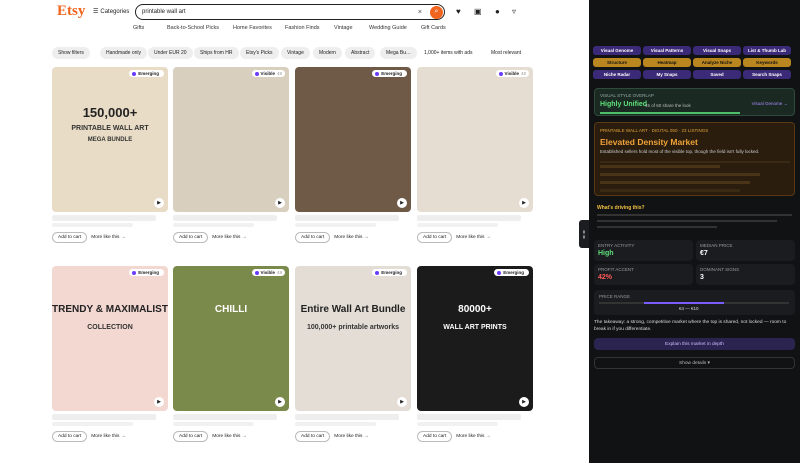 Image resolution: width=800 pixels, height=463 pixels. I want to click on filter-vintage: Vintage, so click(295, 53).